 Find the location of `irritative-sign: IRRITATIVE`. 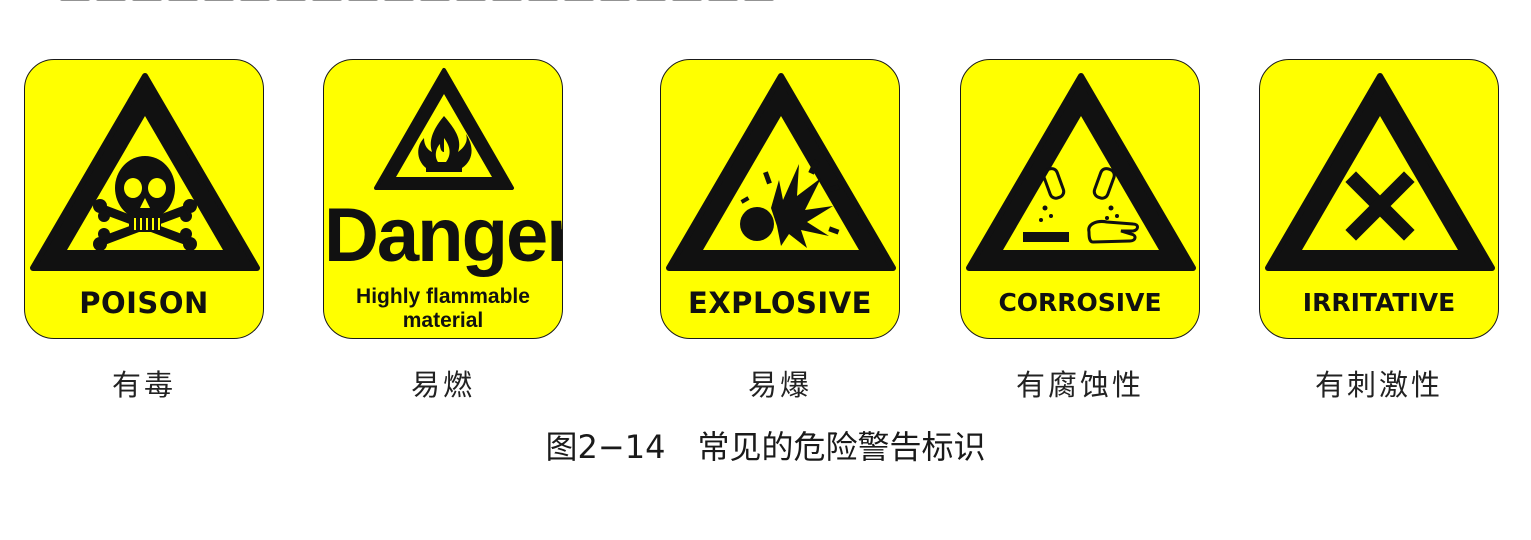

irritative-sign: IRRITATIVE is located at coordinates (1379, 199).